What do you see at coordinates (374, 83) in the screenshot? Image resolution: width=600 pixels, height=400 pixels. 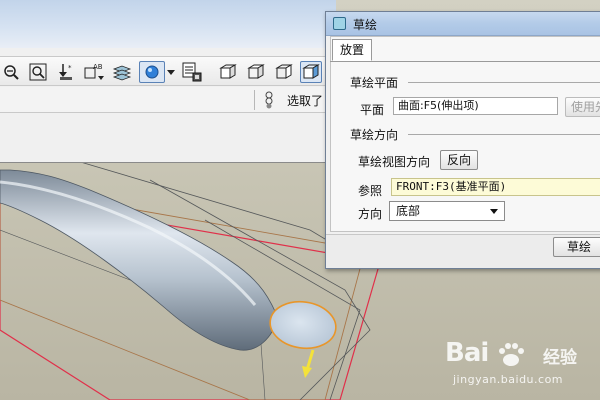 I see `sketch-plane-header: 草绘平面` at bounding box center [374, 83].